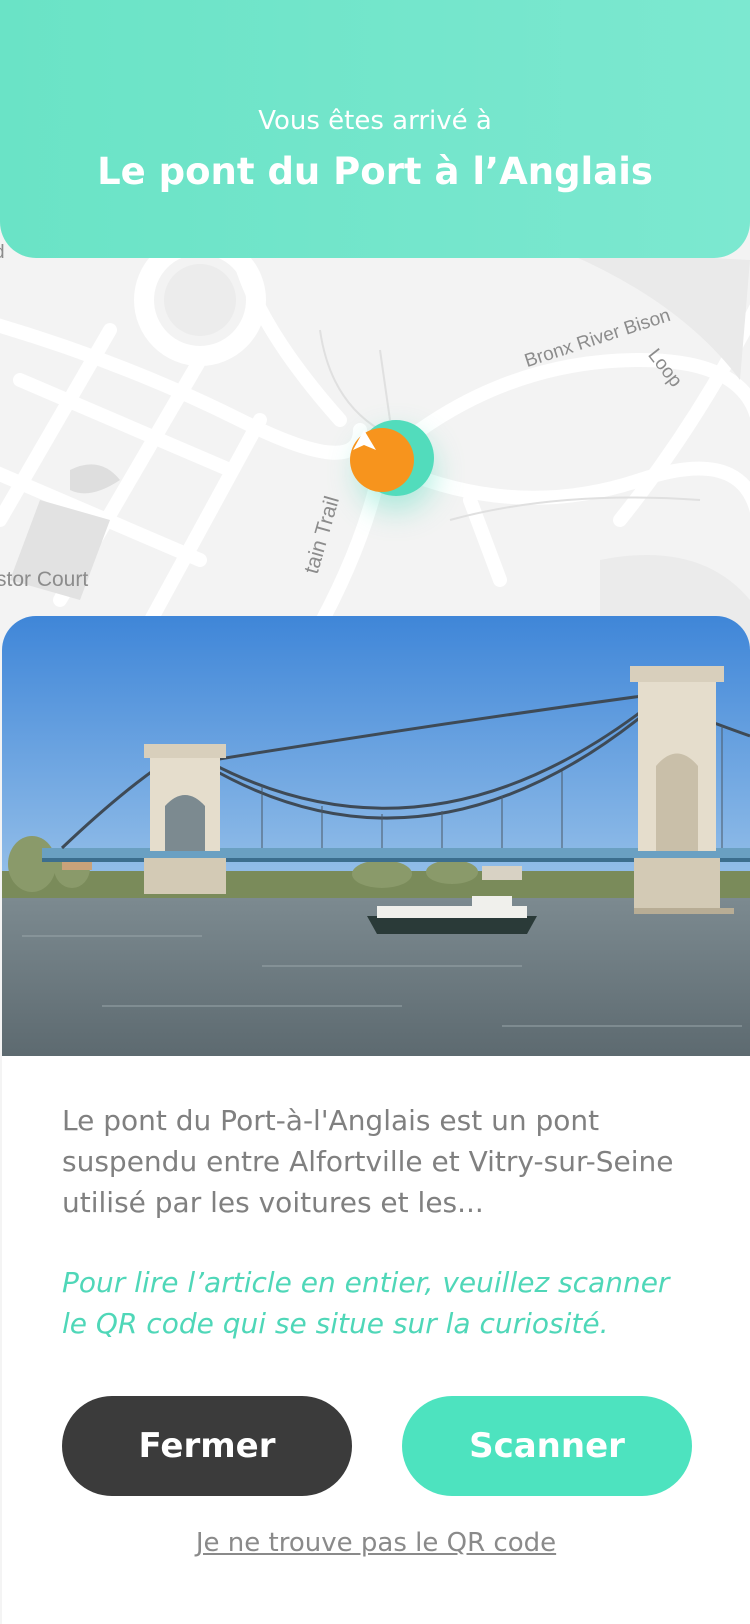 This screenshot has height=1624, width=750. Describe the element at coordinates (207, 1446) in the screenshot. I see `close-button: Fermer` at that location.